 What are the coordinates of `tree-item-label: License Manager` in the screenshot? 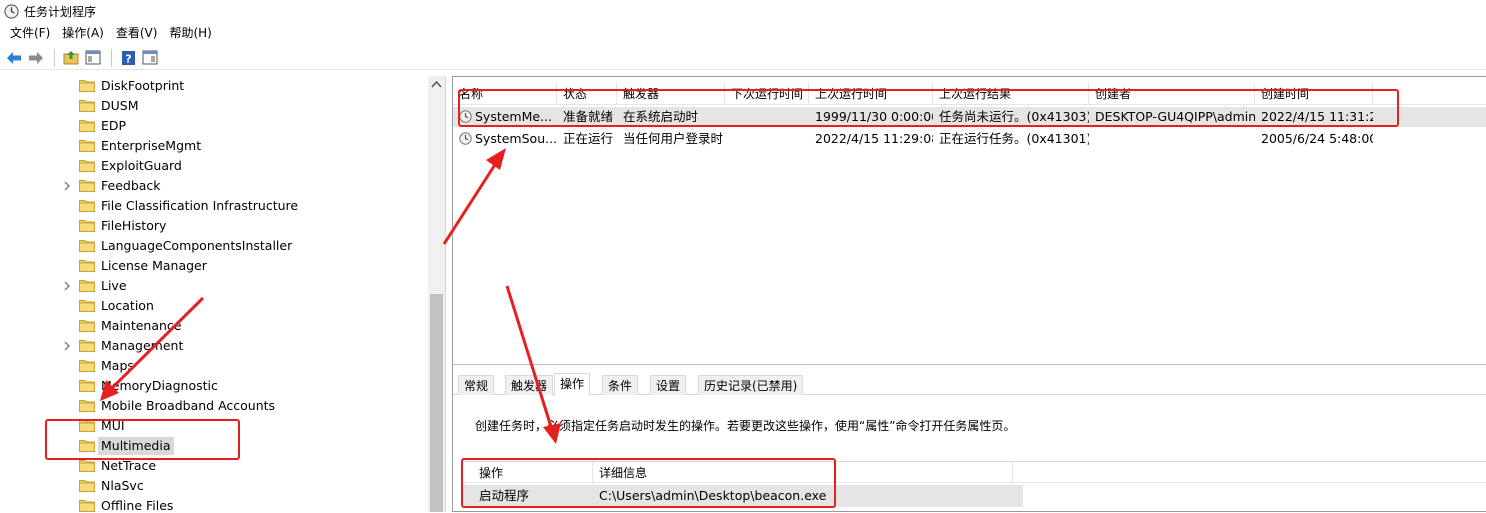 It's located at (154, 265).